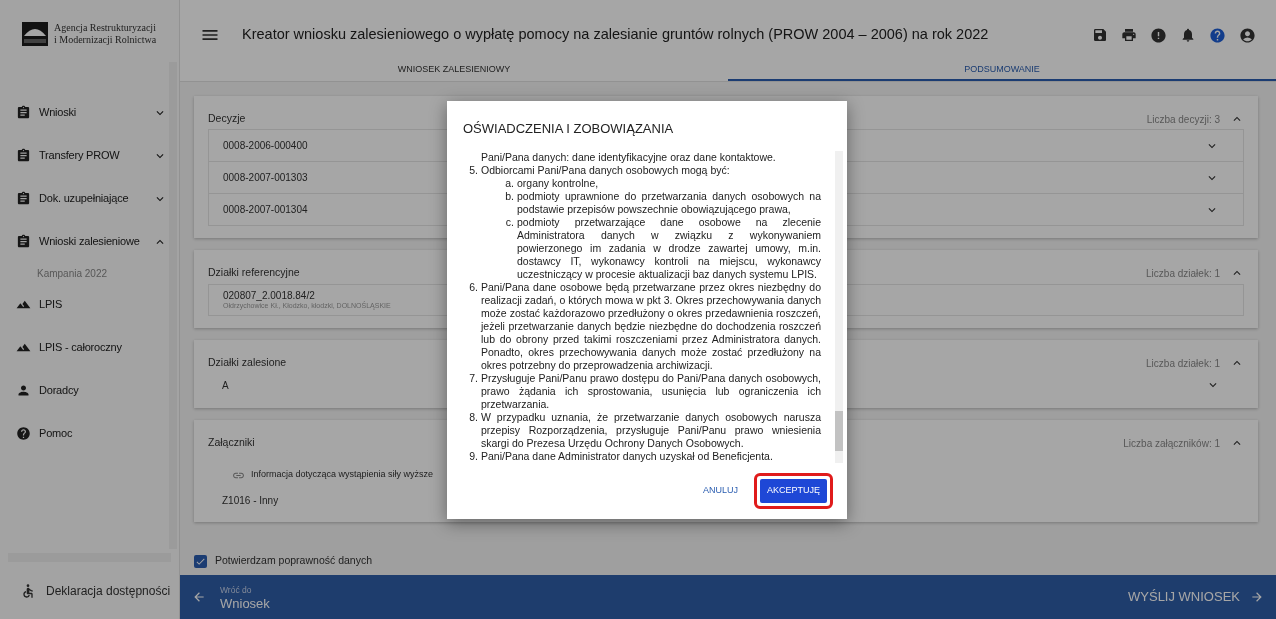 The image size is (1276, 619). What do you see at coordinates (56, 434) in the screenshot?
I see `sidebar-label: Pomoc` at bounding box center [56, 434].